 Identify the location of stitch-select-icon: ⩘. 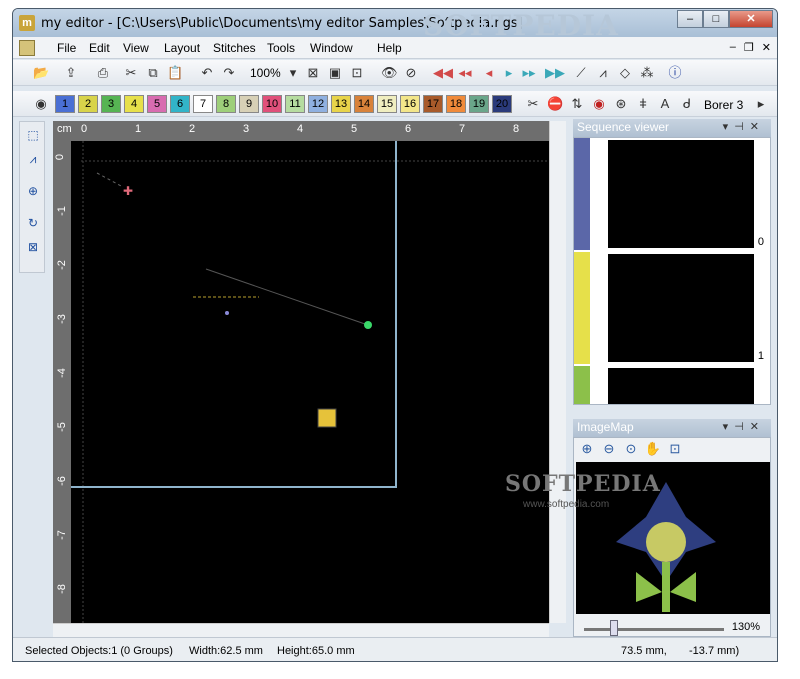
(33, 159).